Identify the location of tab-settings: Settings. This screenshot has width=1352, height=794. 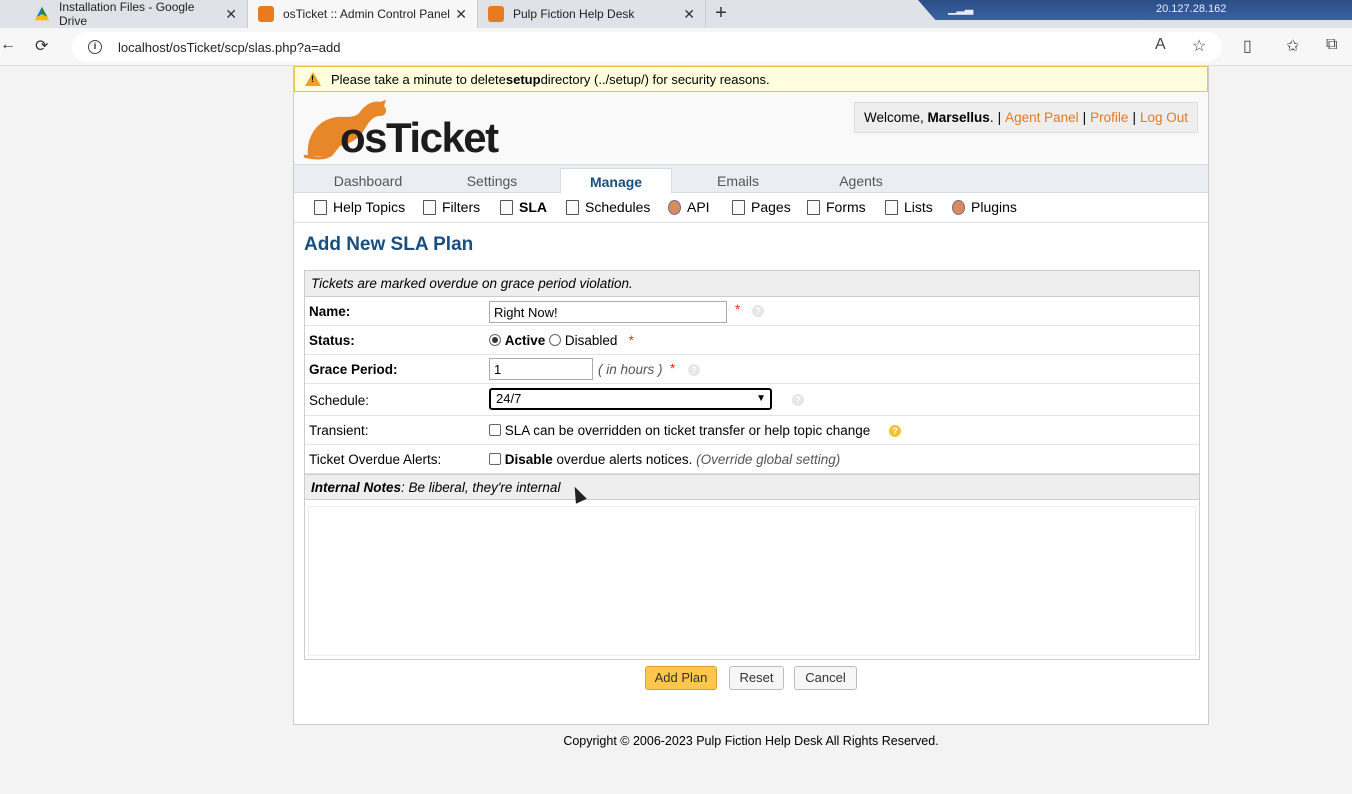
(492, 181).